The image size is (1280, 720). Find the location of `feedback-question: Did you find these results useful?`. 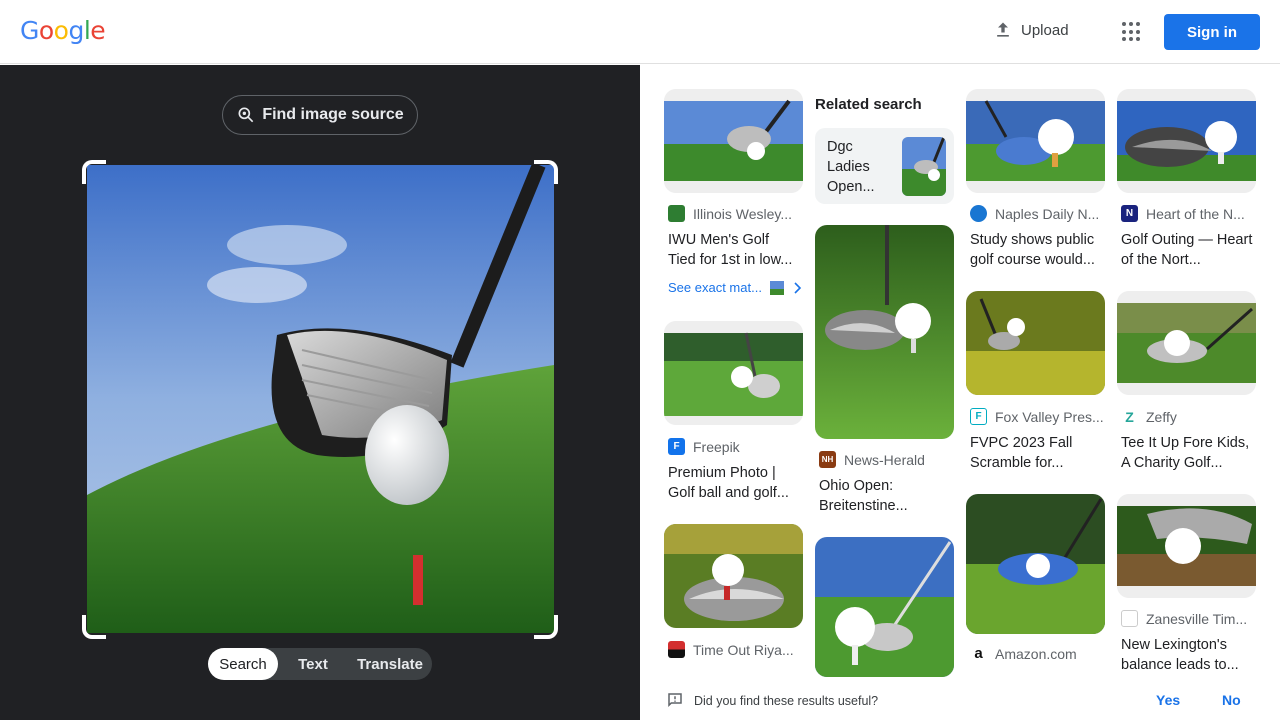

feedback-question: Did you find these results useful? is located at coordinates (786, 701).